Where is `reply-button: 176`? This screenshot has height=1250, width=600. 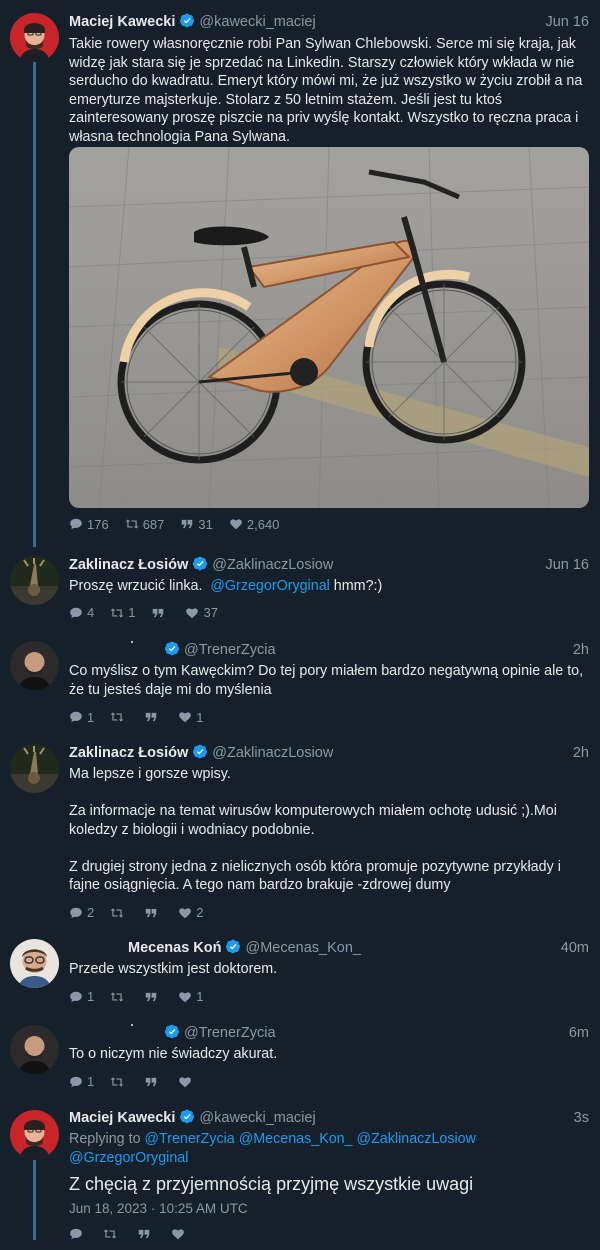
reply-button: 176 is located at coordinates (89, 524).